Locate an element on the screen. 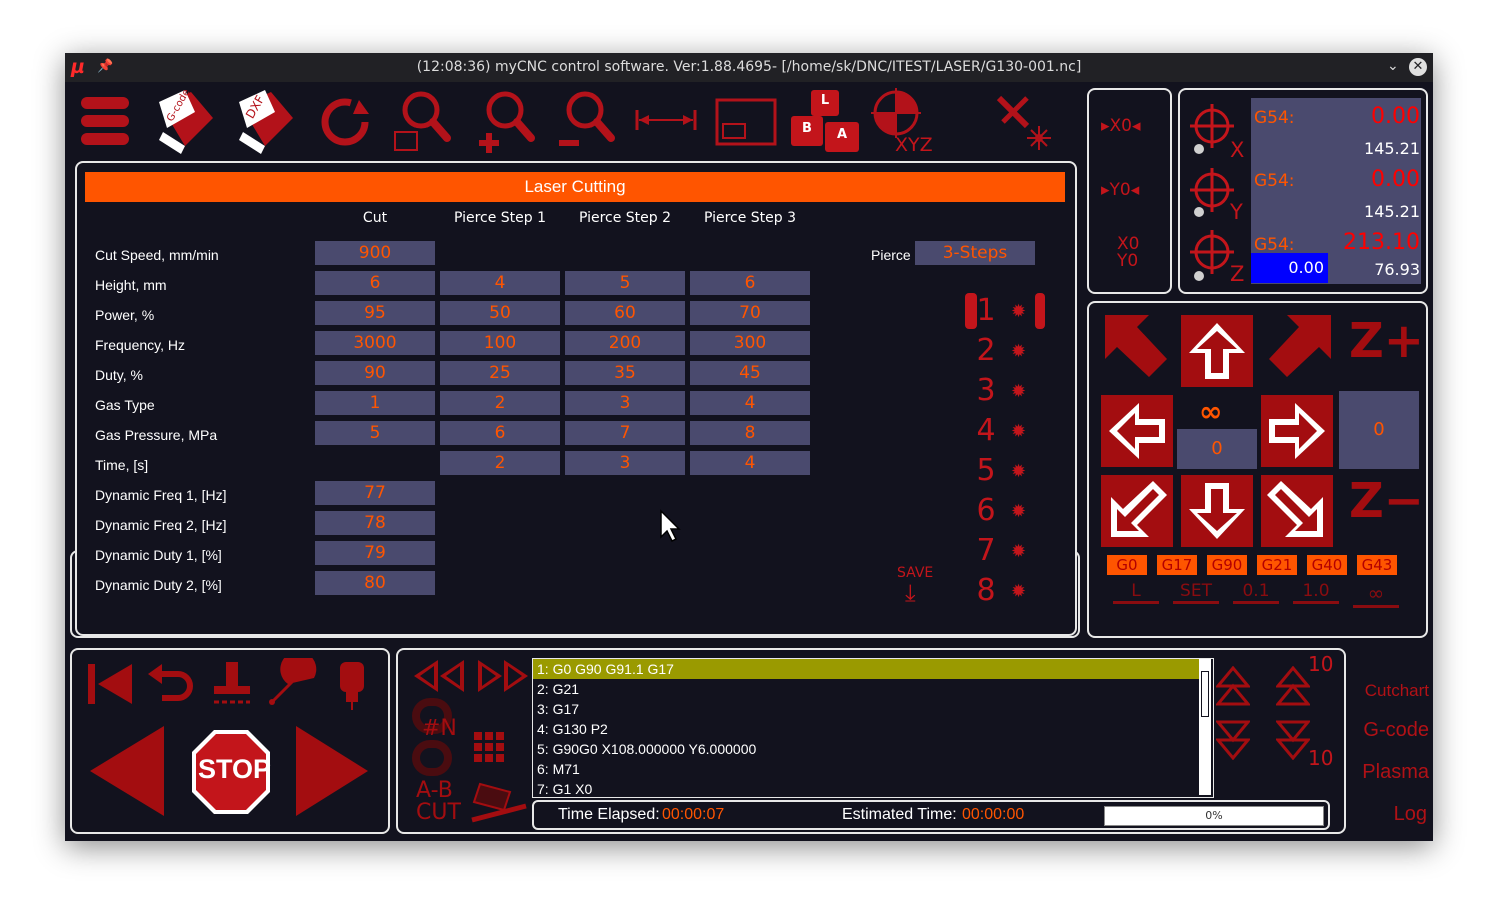  jog-up-button is located at coordinates (1217, 351).